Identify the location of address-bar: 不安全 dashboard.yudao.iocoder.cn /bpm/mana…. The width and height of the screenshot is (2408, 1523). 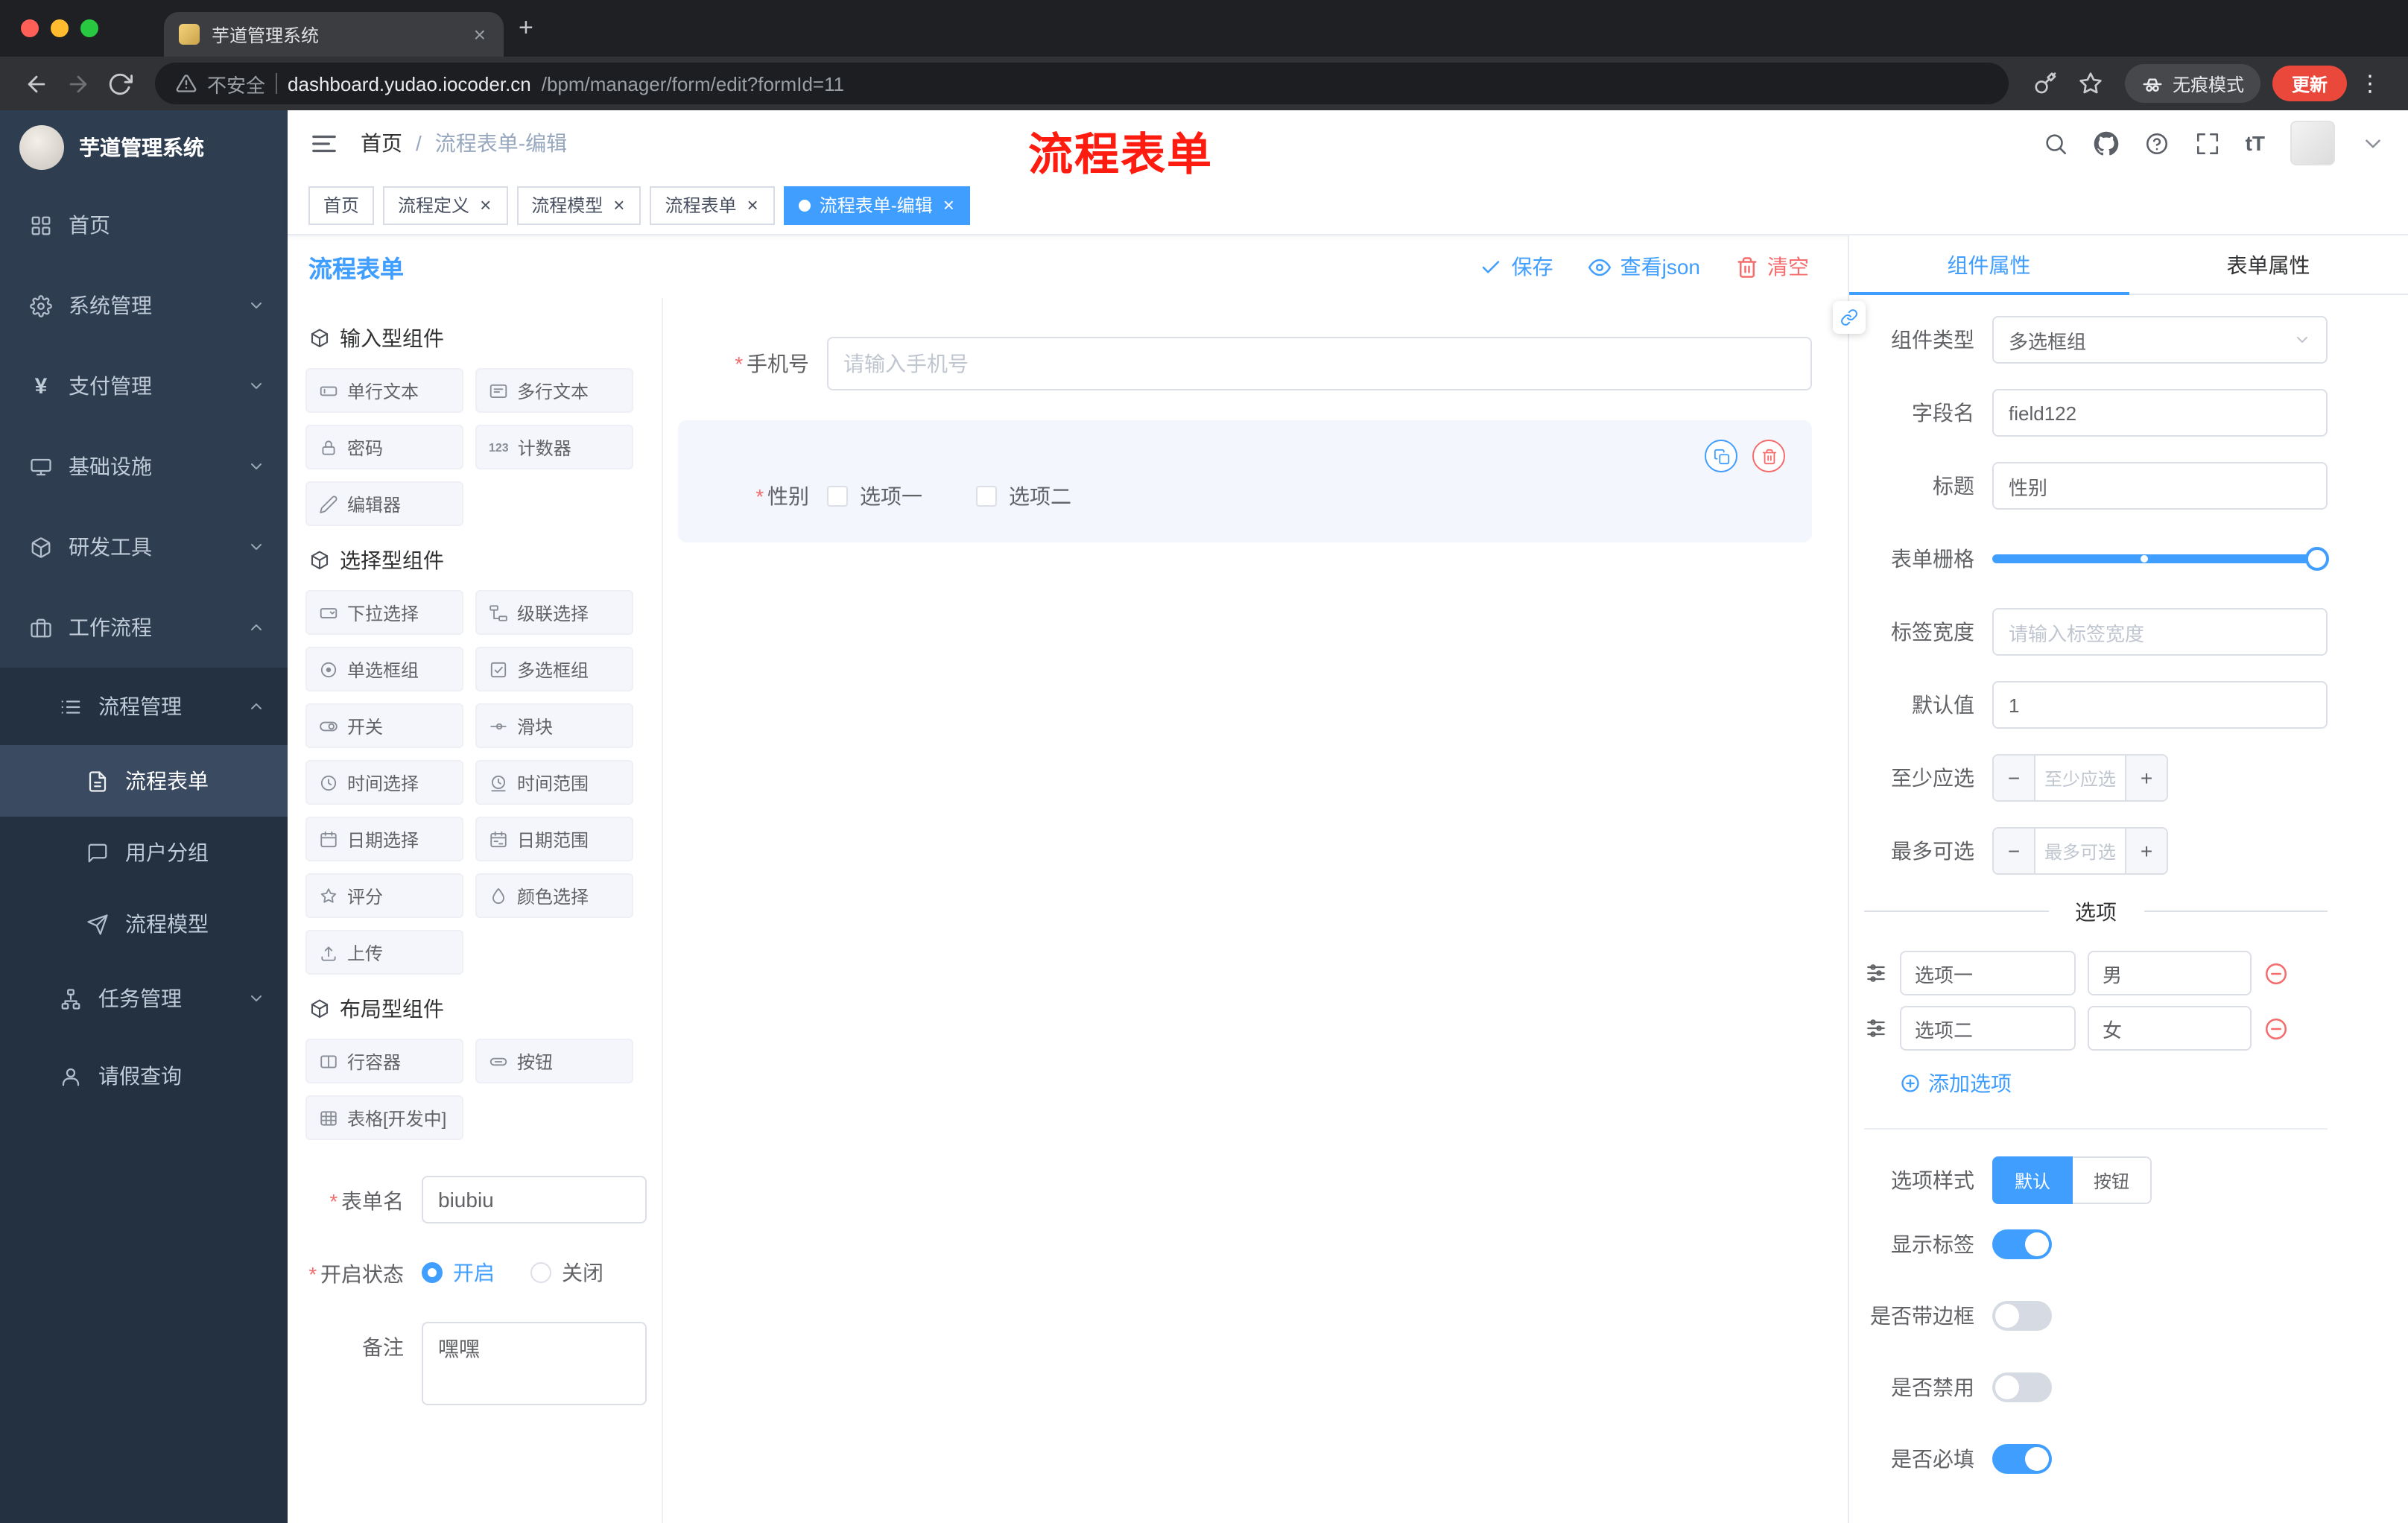
(1082, 83).